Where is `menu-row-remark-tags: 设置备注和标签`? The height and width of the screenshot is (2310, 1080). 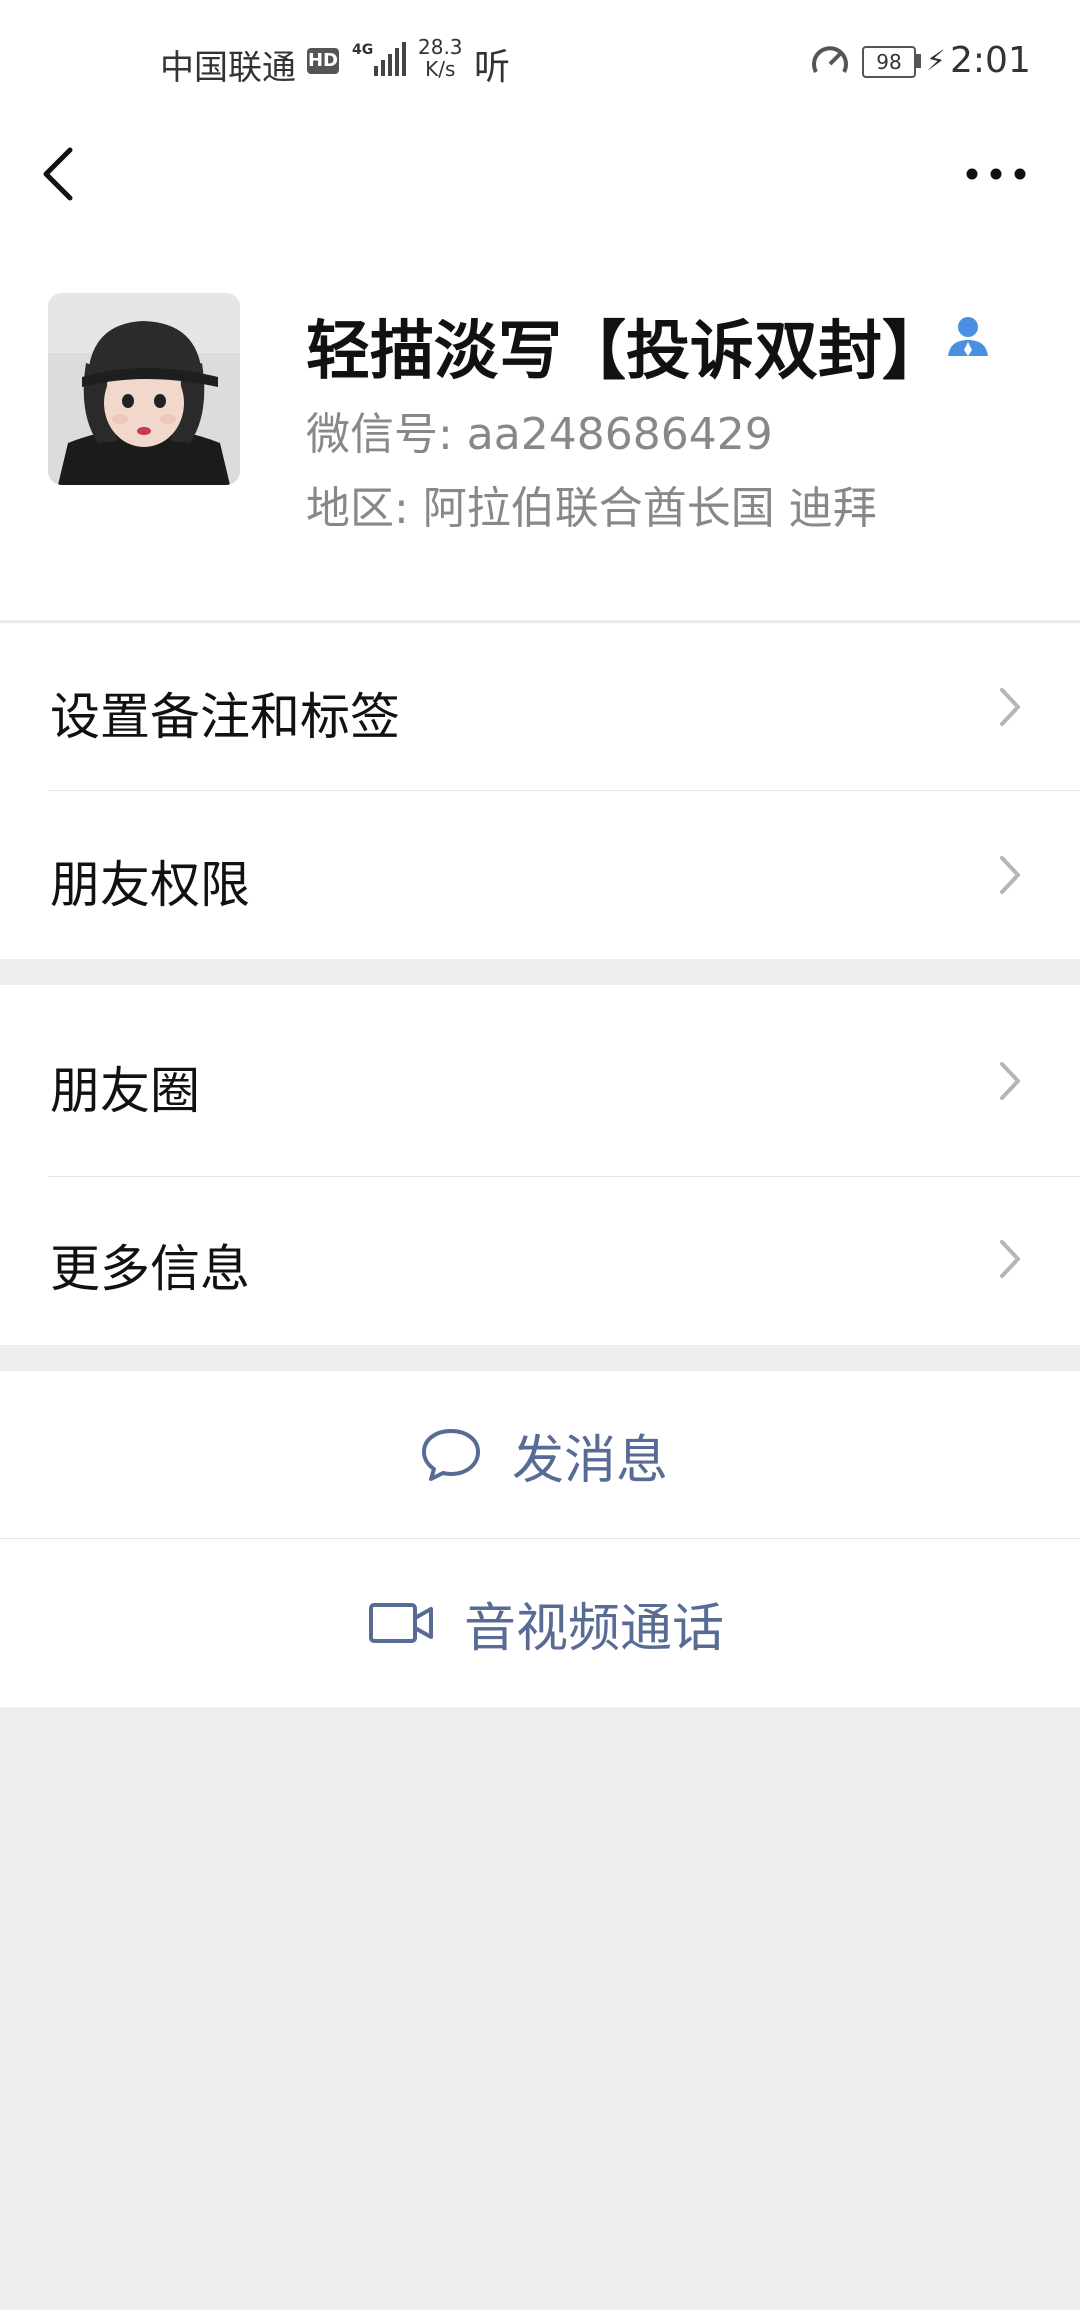 menu-row-remark-tags: 设置备注和标签 is located at coordinates (540, 707).